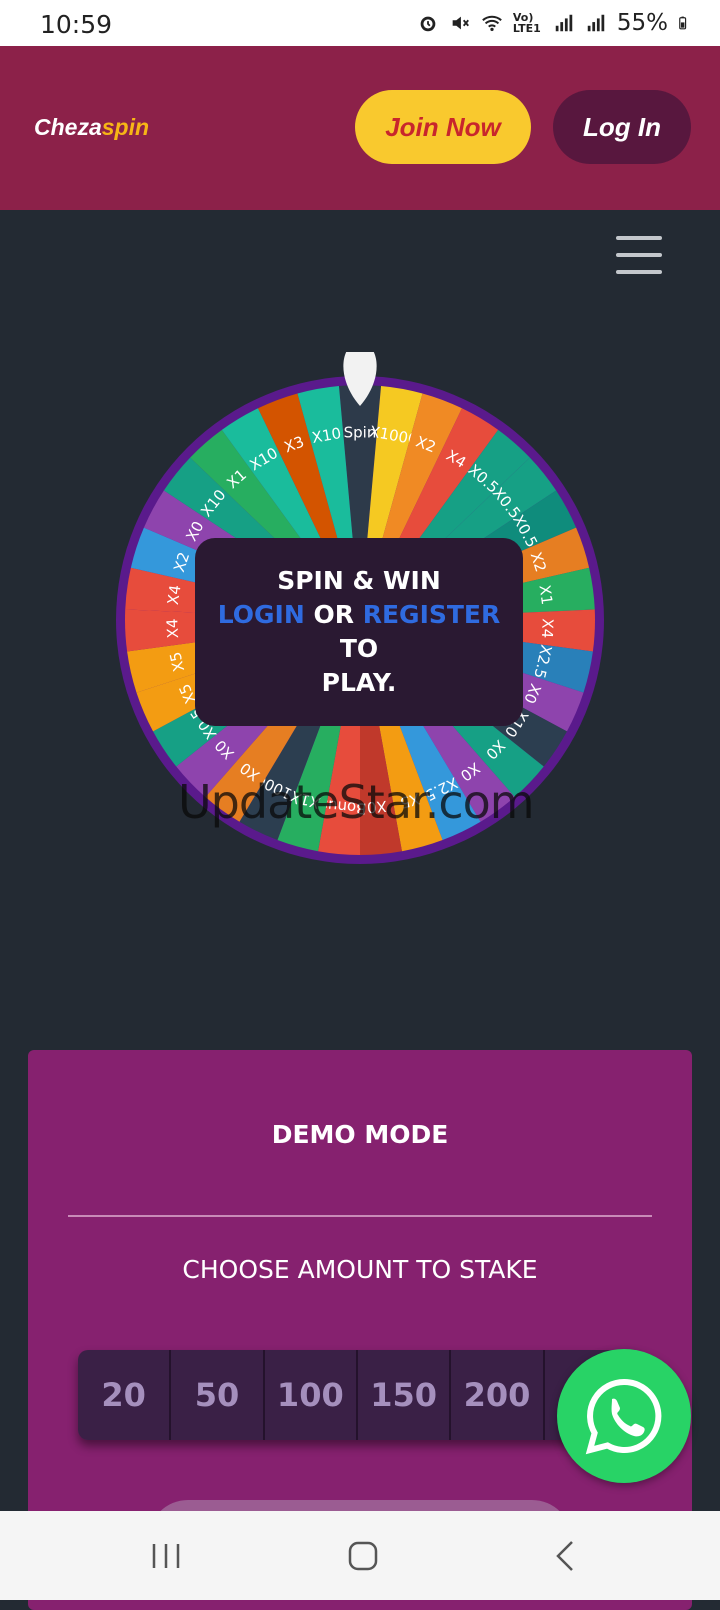 This screenshot has width=720, height=1610. Describe the element at coordinates (76, 24) in the screenshot. I see `status-time: 10:59` at that location.